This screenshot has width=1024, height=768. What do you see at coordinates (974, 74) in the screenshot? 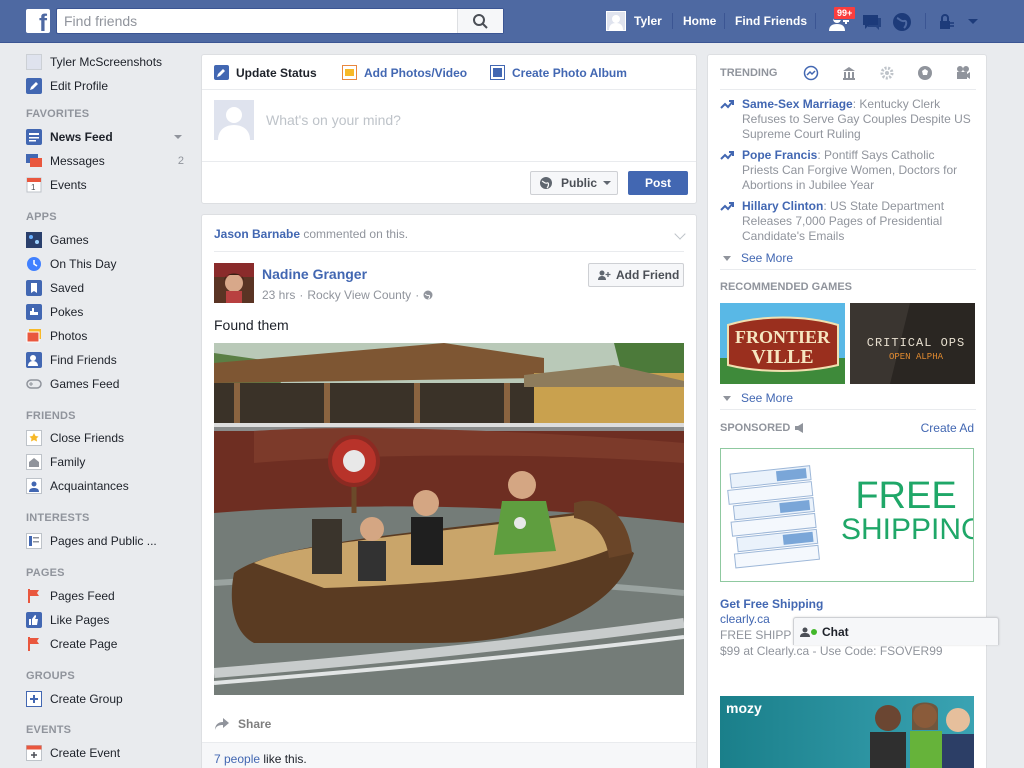
I see `trending-tab-entertainment` at bounding box center [974, 74].